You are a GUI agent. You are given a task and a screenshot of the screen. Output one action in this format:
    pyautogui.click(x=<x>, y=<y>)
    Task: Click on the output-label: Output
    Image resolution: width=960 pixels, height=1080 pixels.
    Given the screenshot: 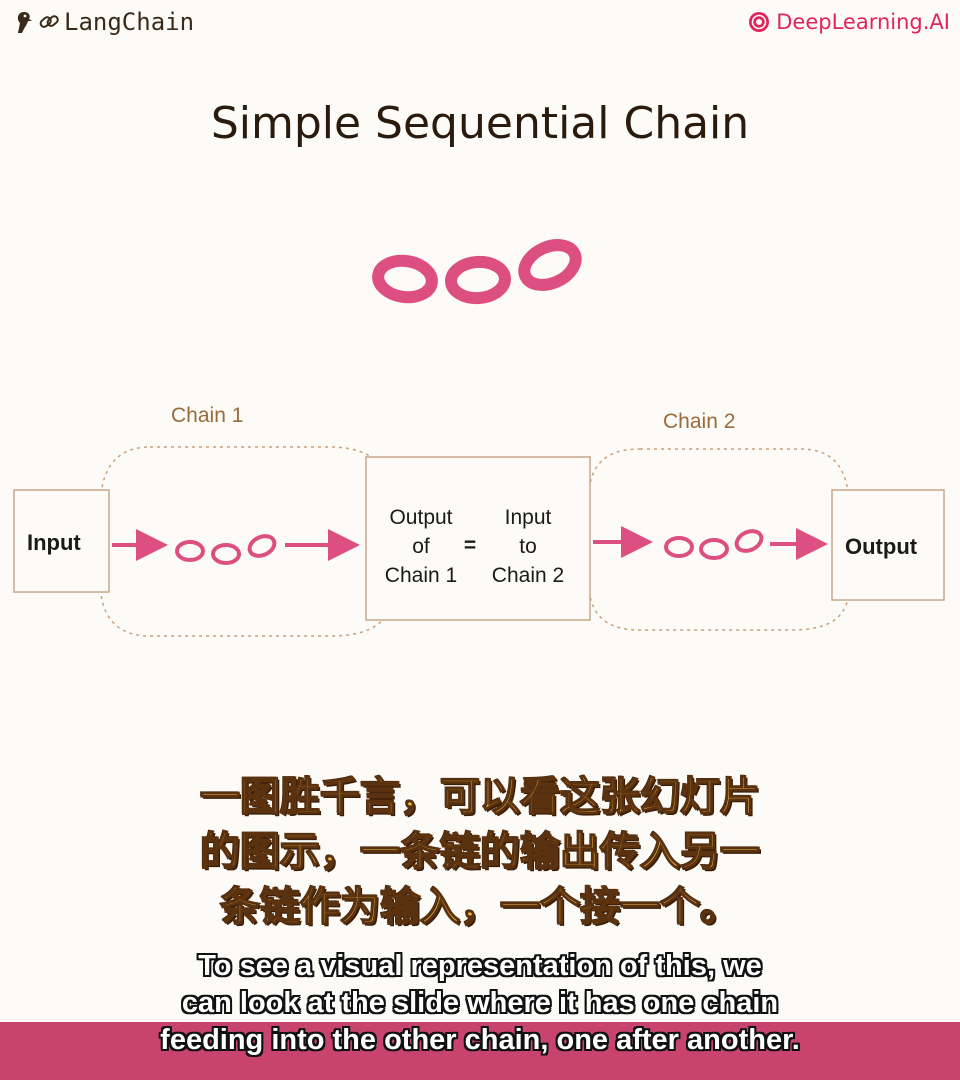 What is the action you would take?
    pyautogui.click(x=881, y=546)
    